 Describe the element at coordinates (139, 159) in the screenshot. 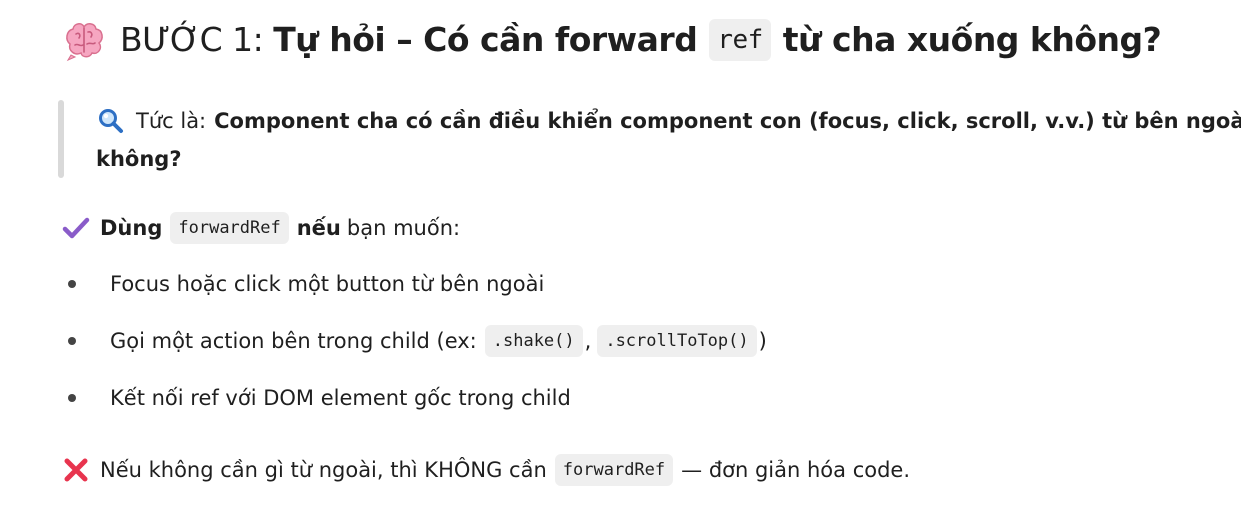

I see `blockquote-text-2: không?` at that location.